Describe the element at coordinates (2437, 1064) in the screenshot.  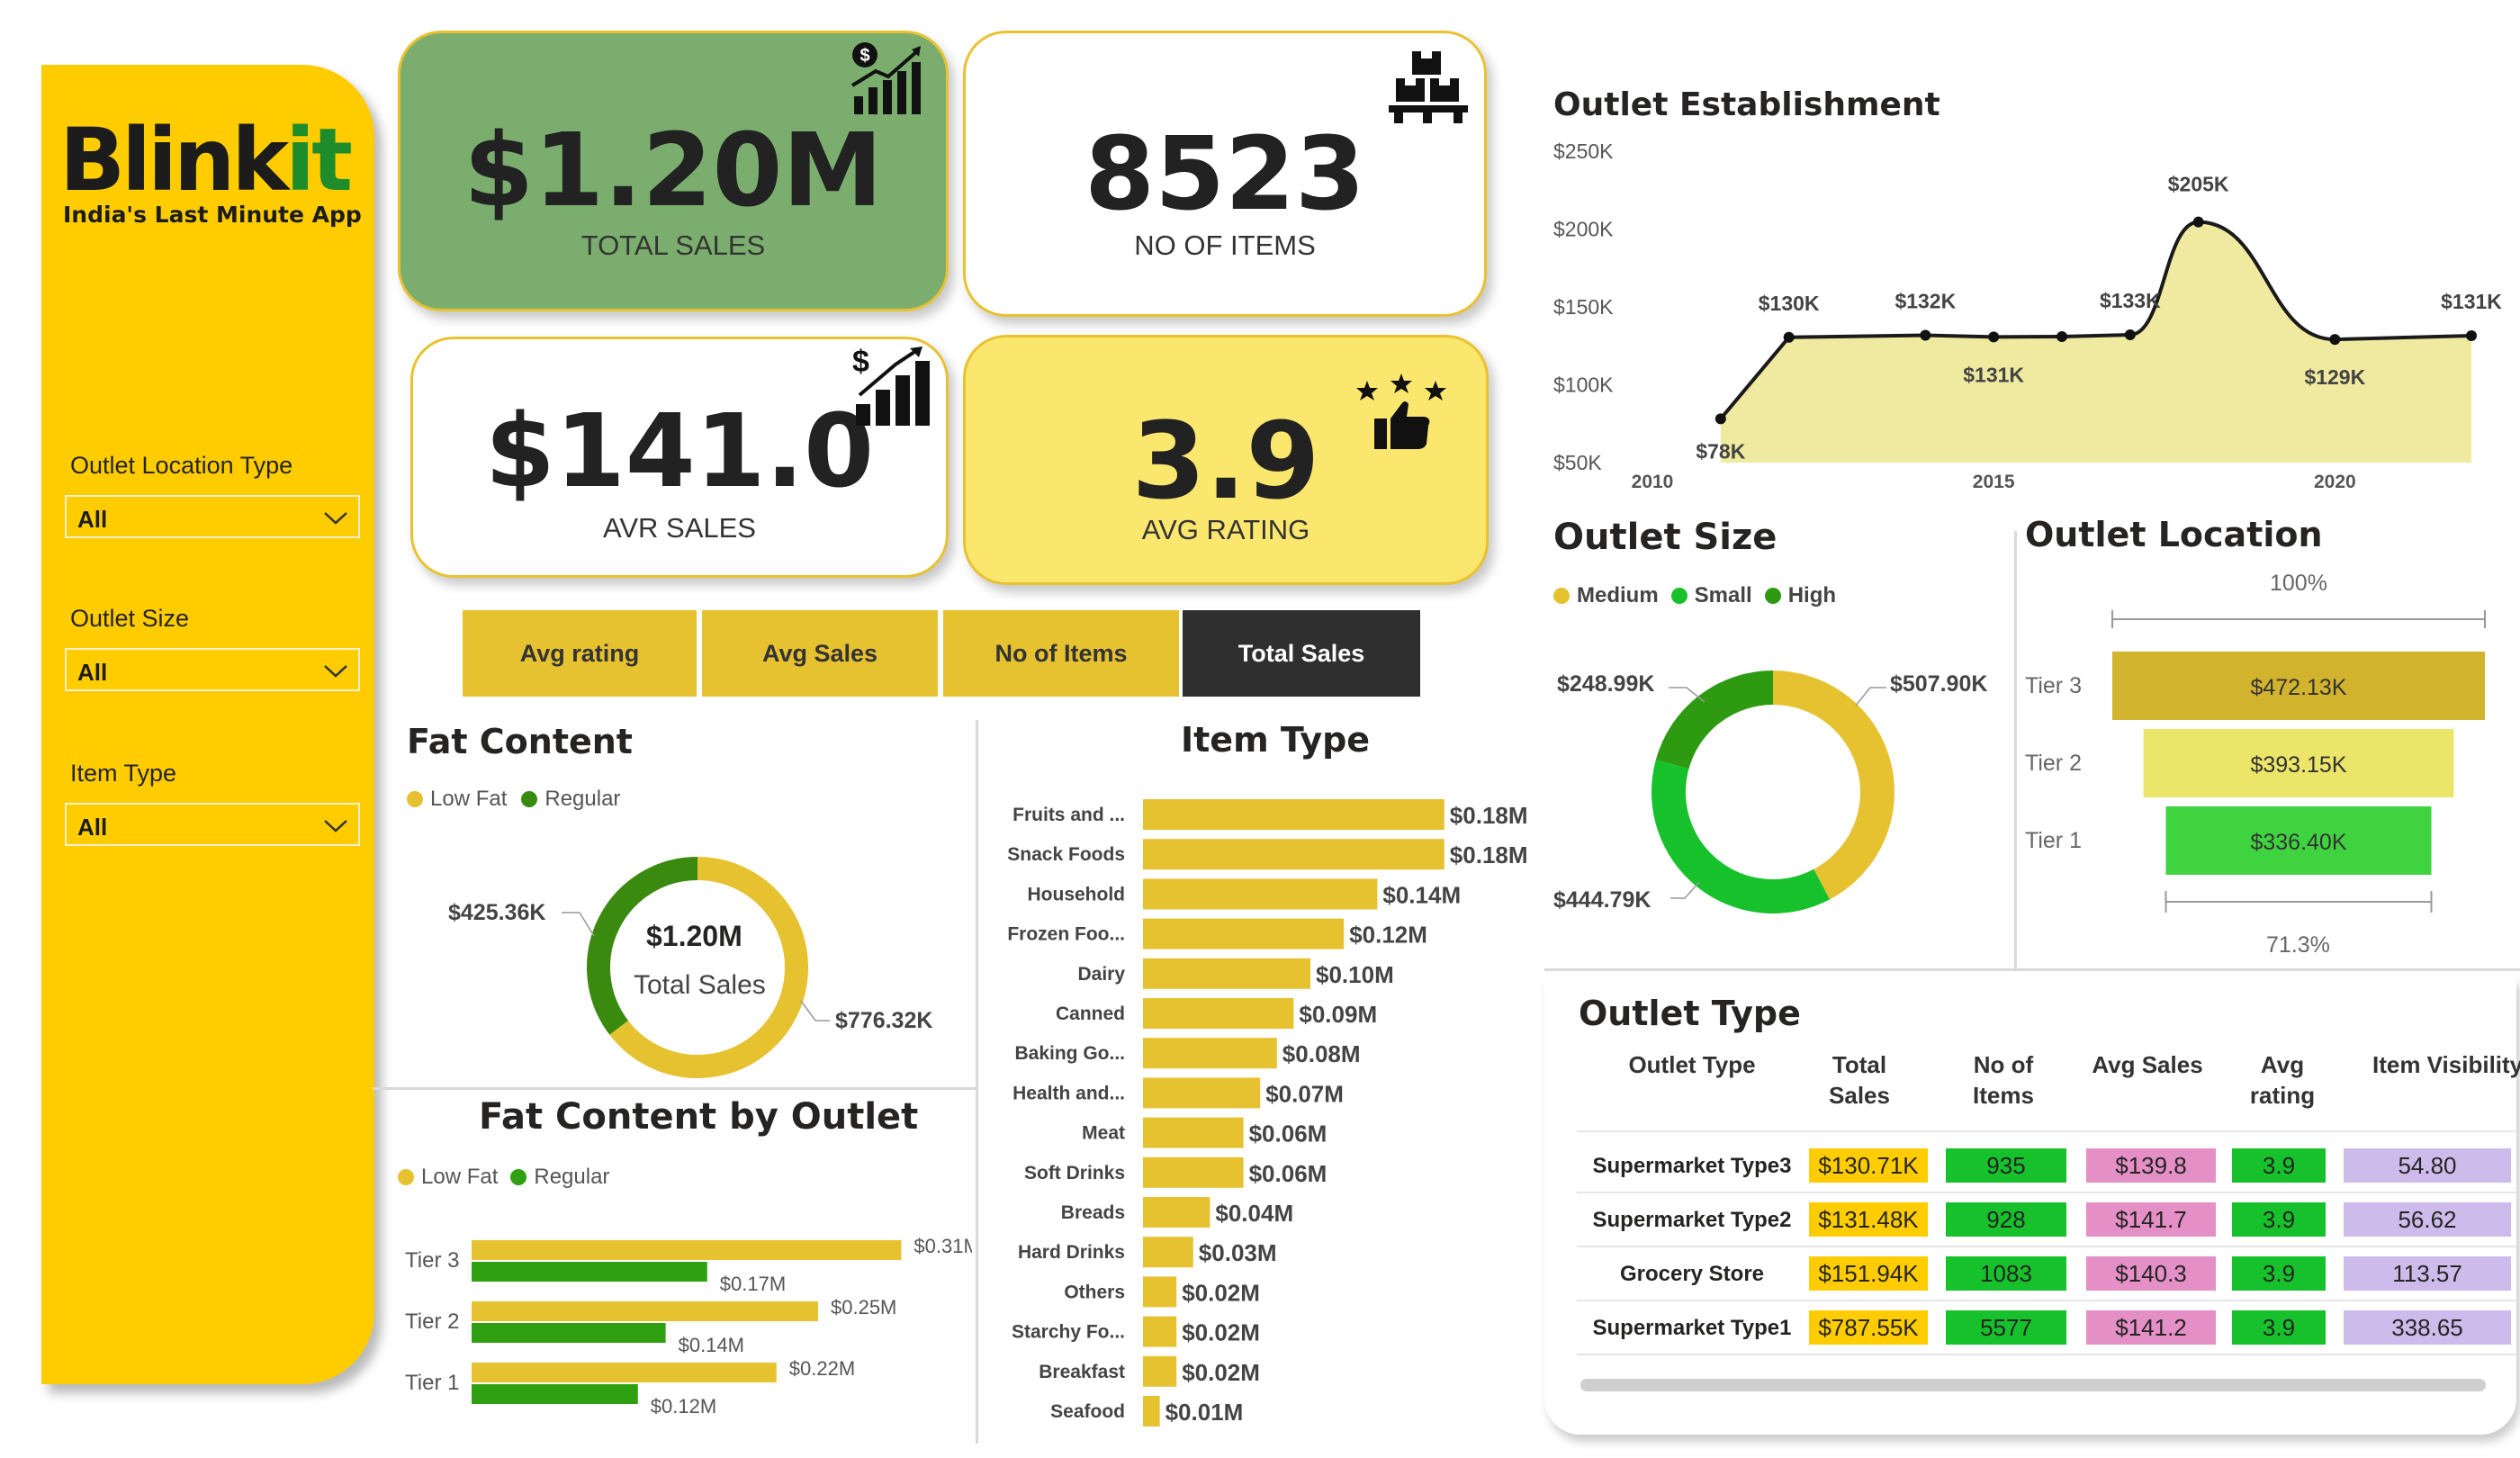
I see `col-header-item-visibility: Item Visibility` at that location.